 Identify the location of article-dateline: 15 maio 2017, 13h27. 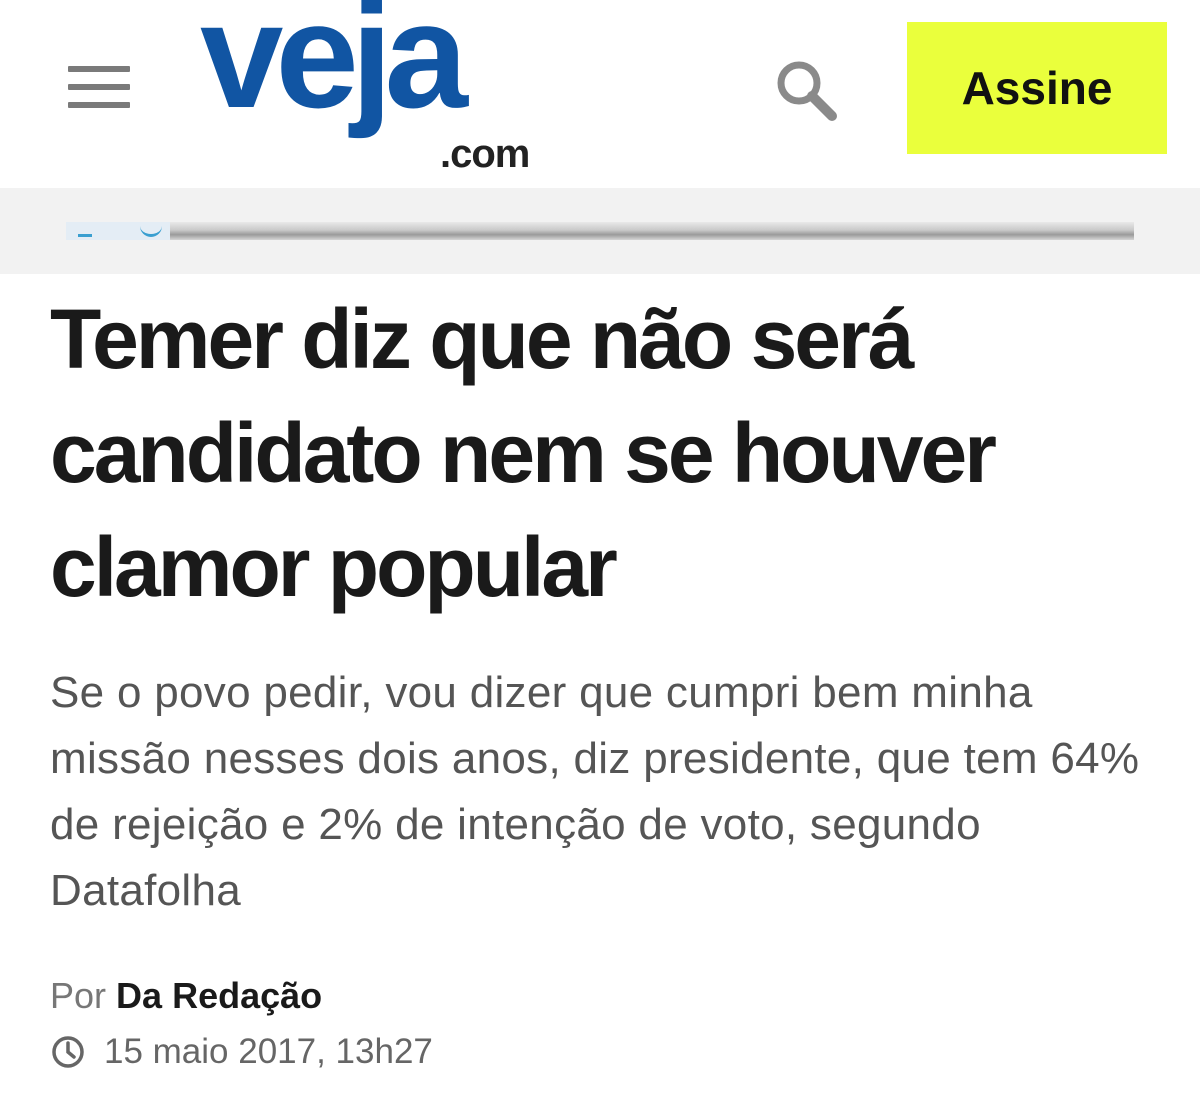
(241, 1052).